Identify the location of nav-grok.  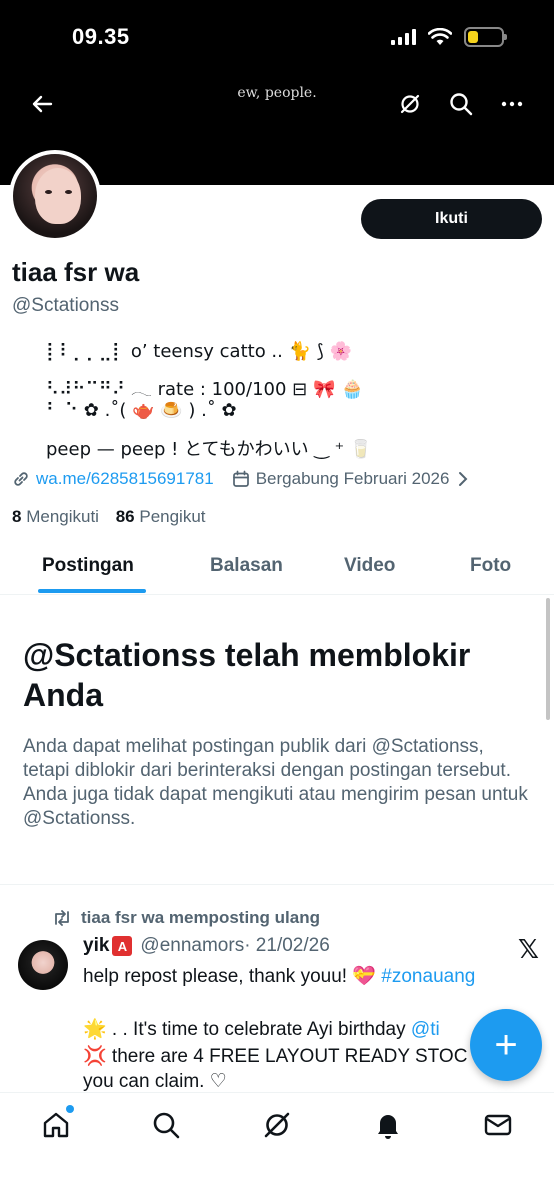
(277, 1125).